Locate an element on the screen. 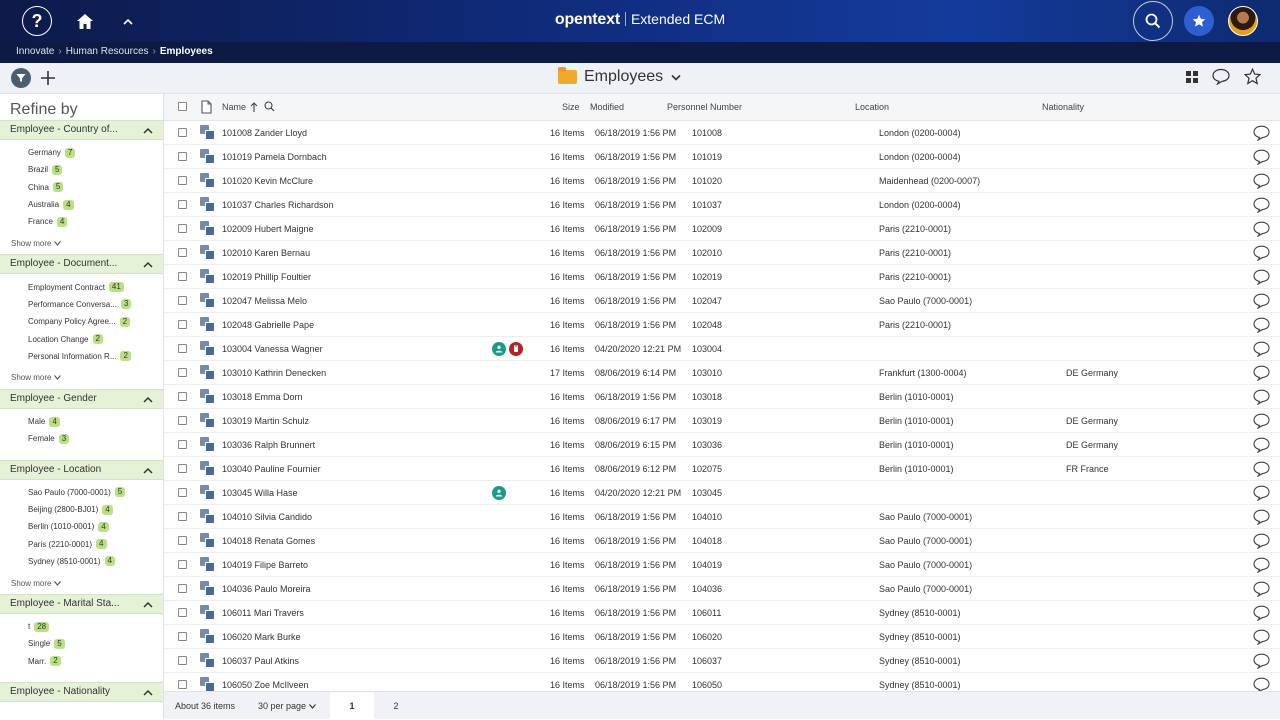  facet-item: Female 3 is located at coordinates (81, 438).